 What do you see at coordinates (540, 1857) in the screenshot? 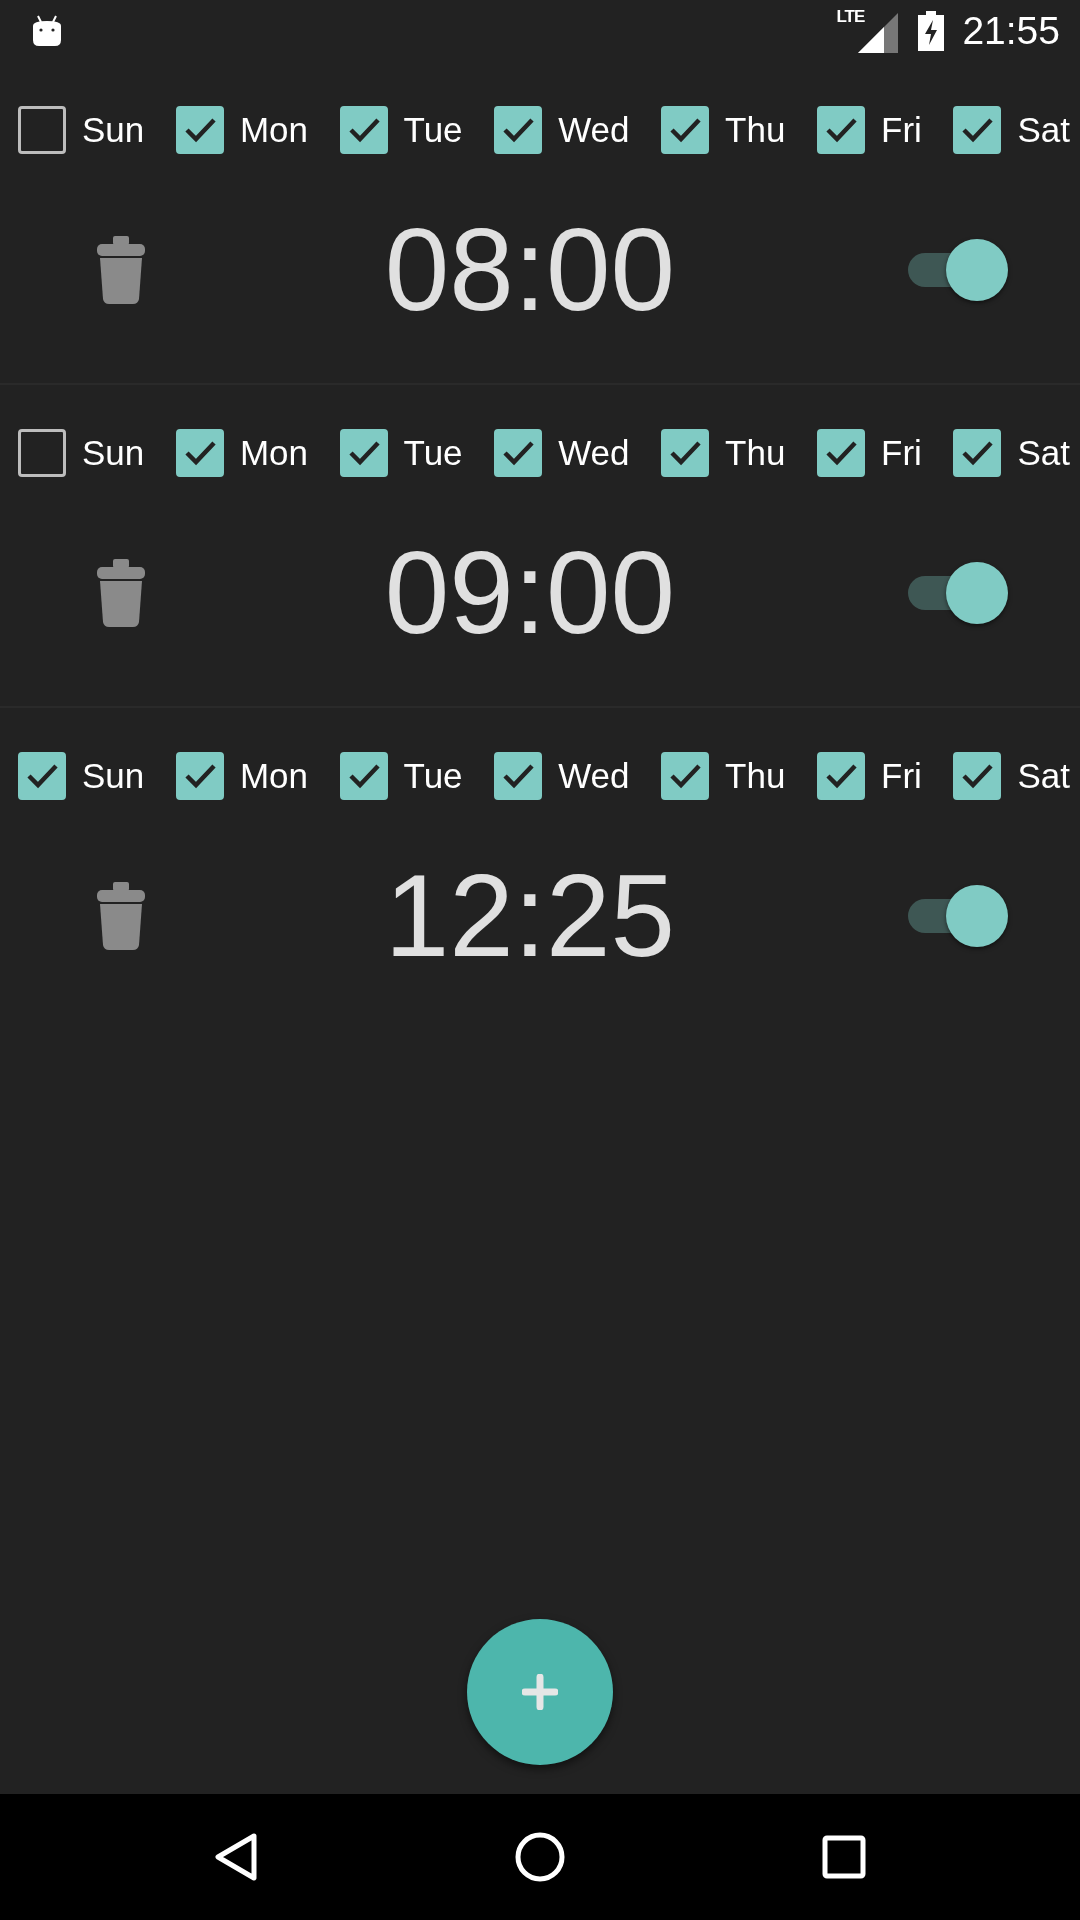
I see `home-icon` at bounding box center [540, 1857].